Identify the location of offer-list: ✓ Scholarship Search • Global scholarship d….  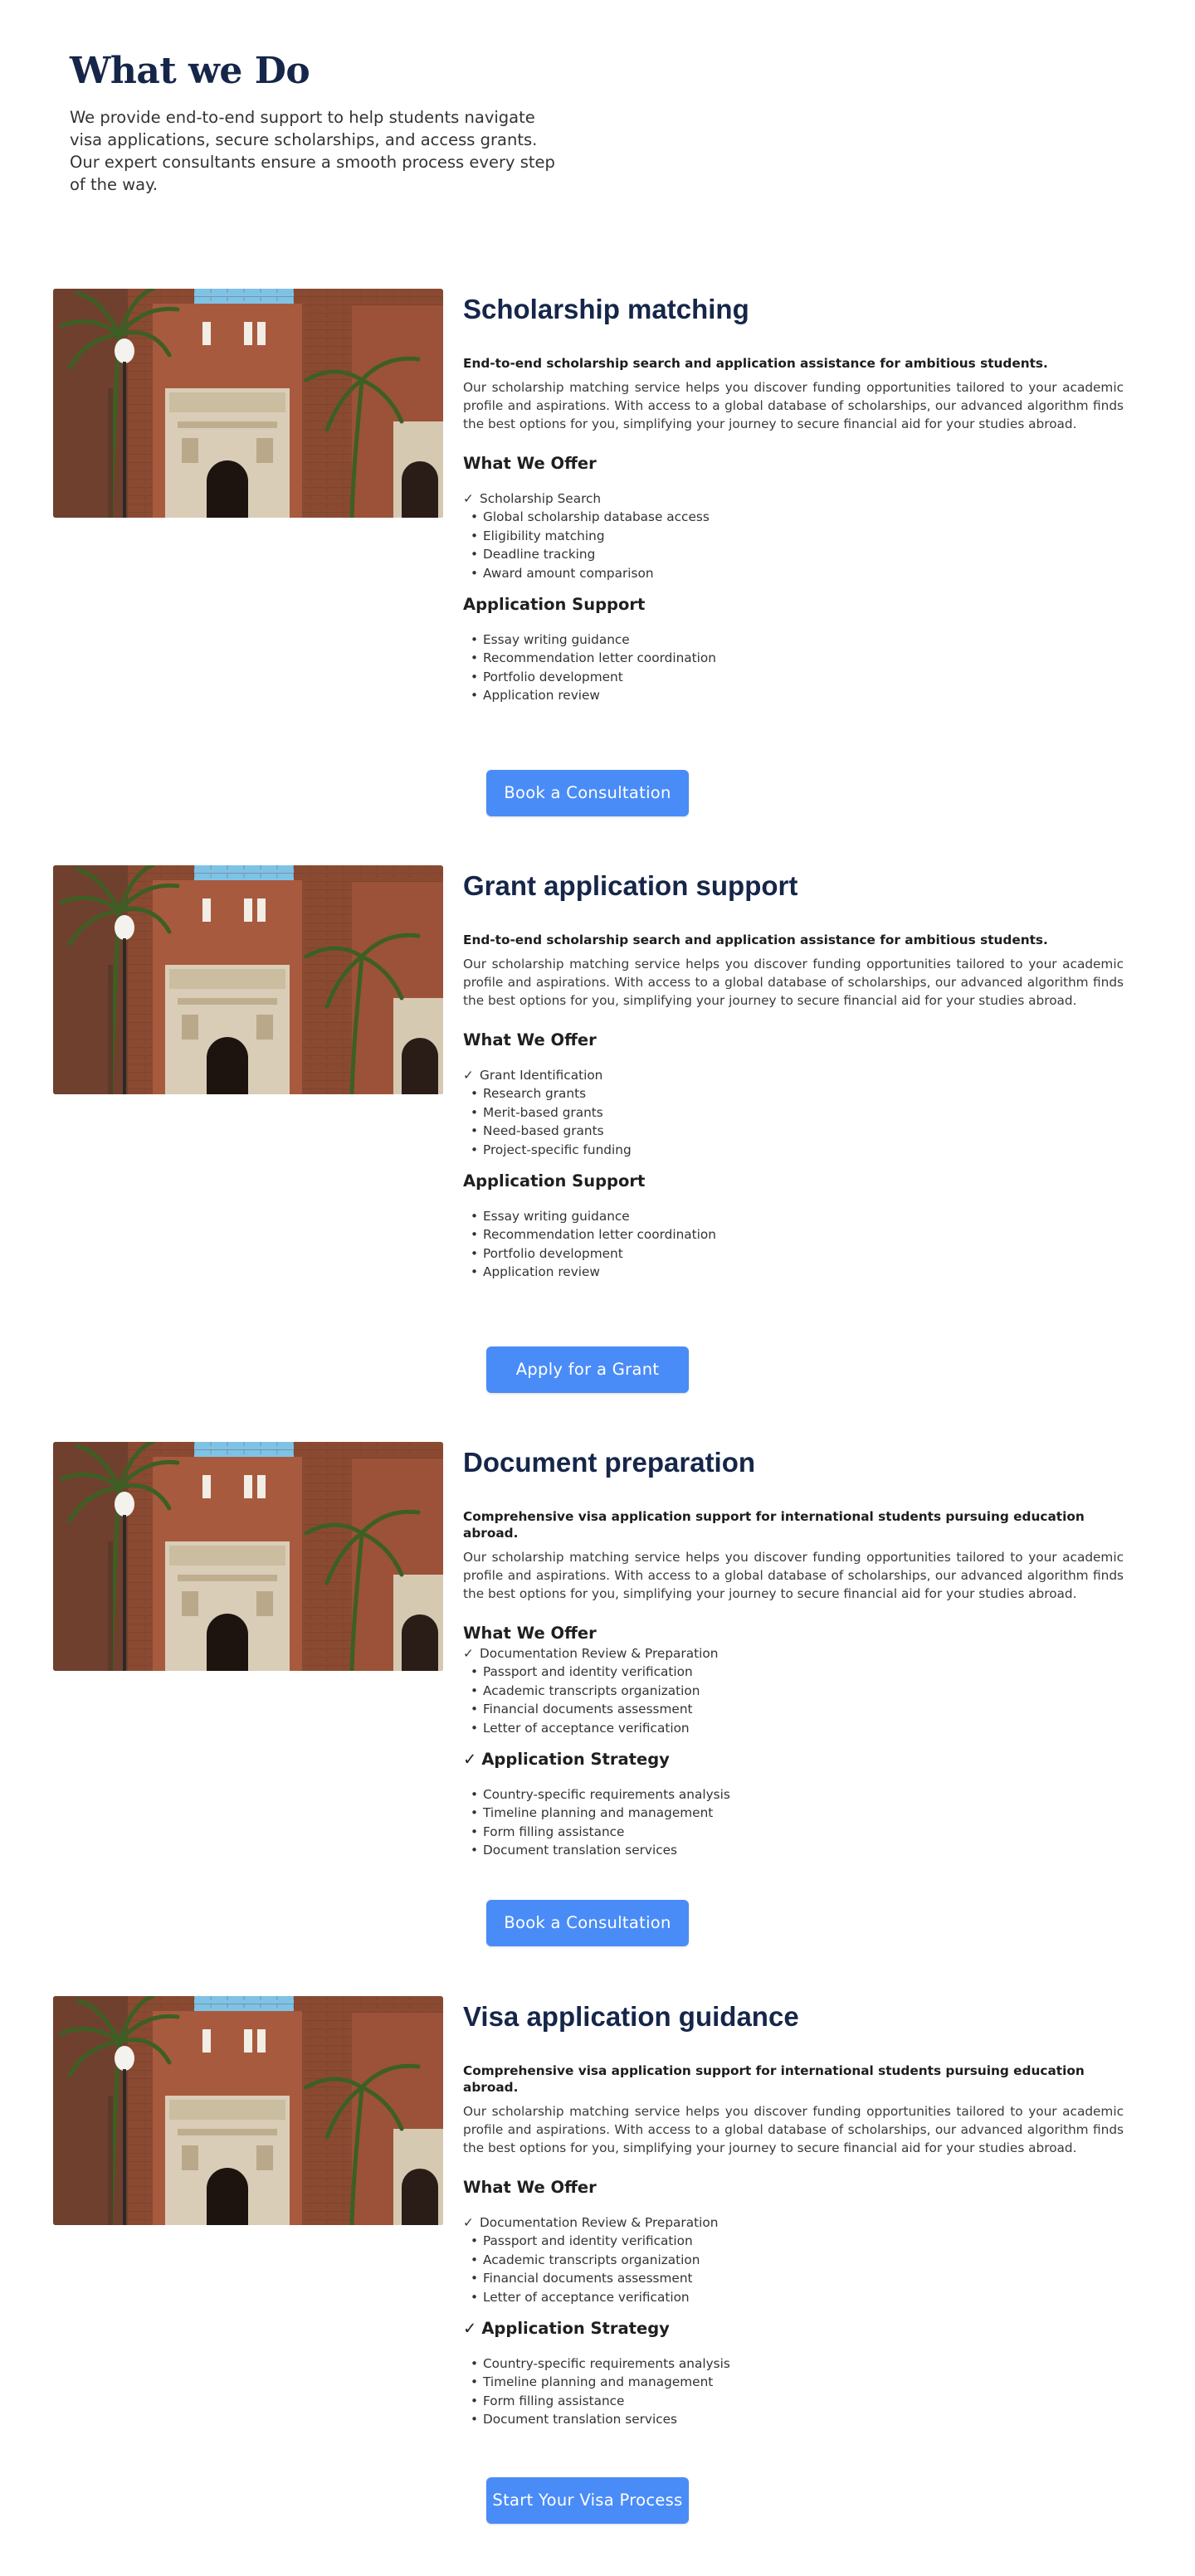
(793, 535).